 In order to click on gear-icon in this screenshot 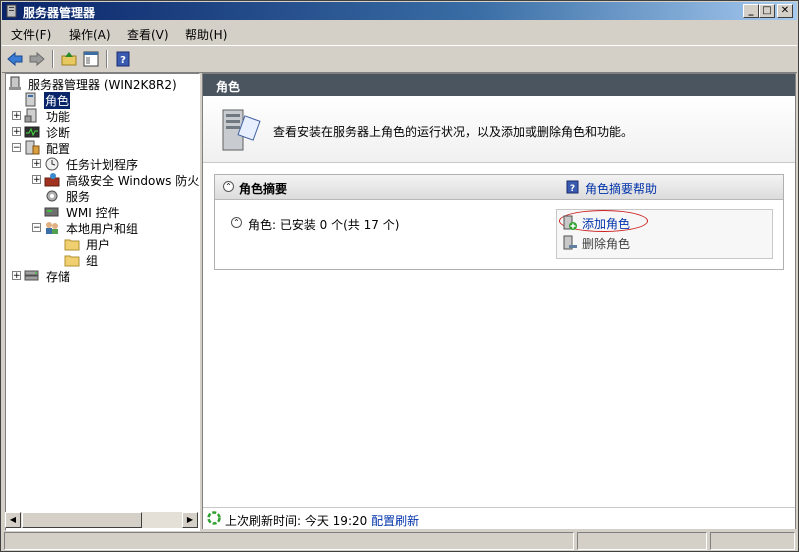, I will do `click(52, 196)`.